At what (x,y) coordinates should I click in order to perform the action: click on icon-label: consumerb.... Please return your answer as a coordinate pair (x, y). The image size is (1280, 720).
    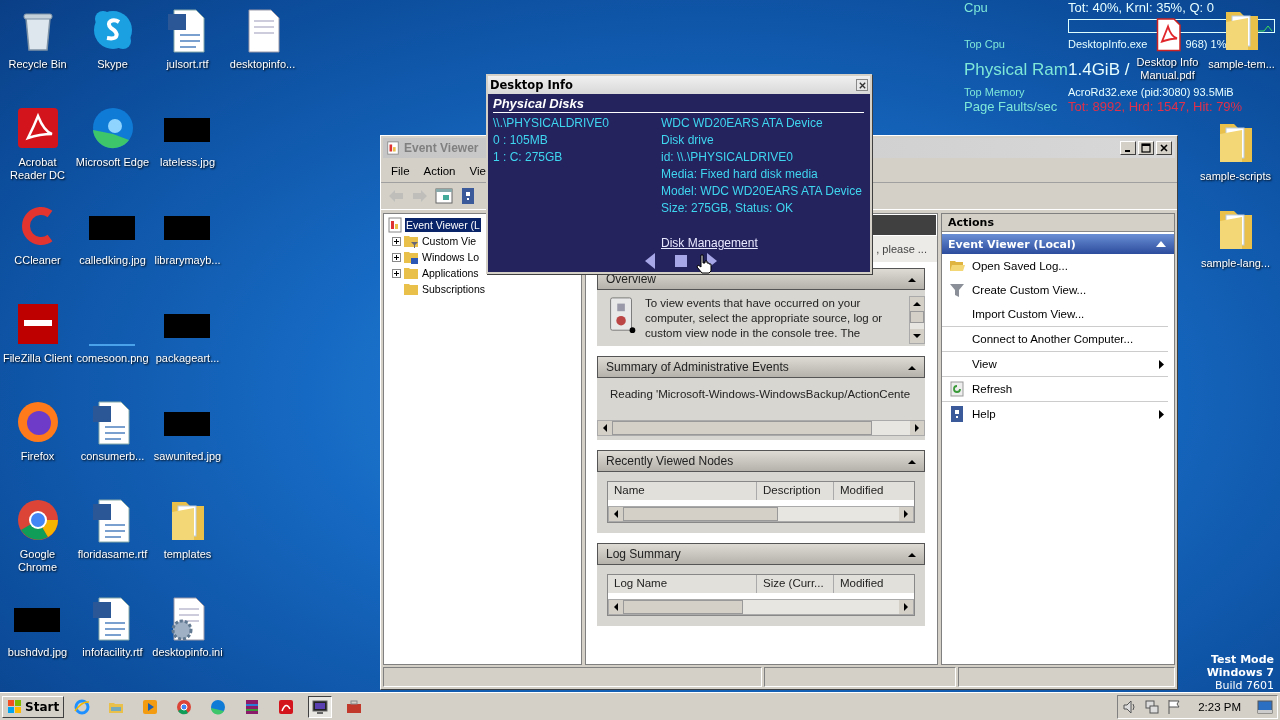
    Looking at the image, I should click on (112, 456).